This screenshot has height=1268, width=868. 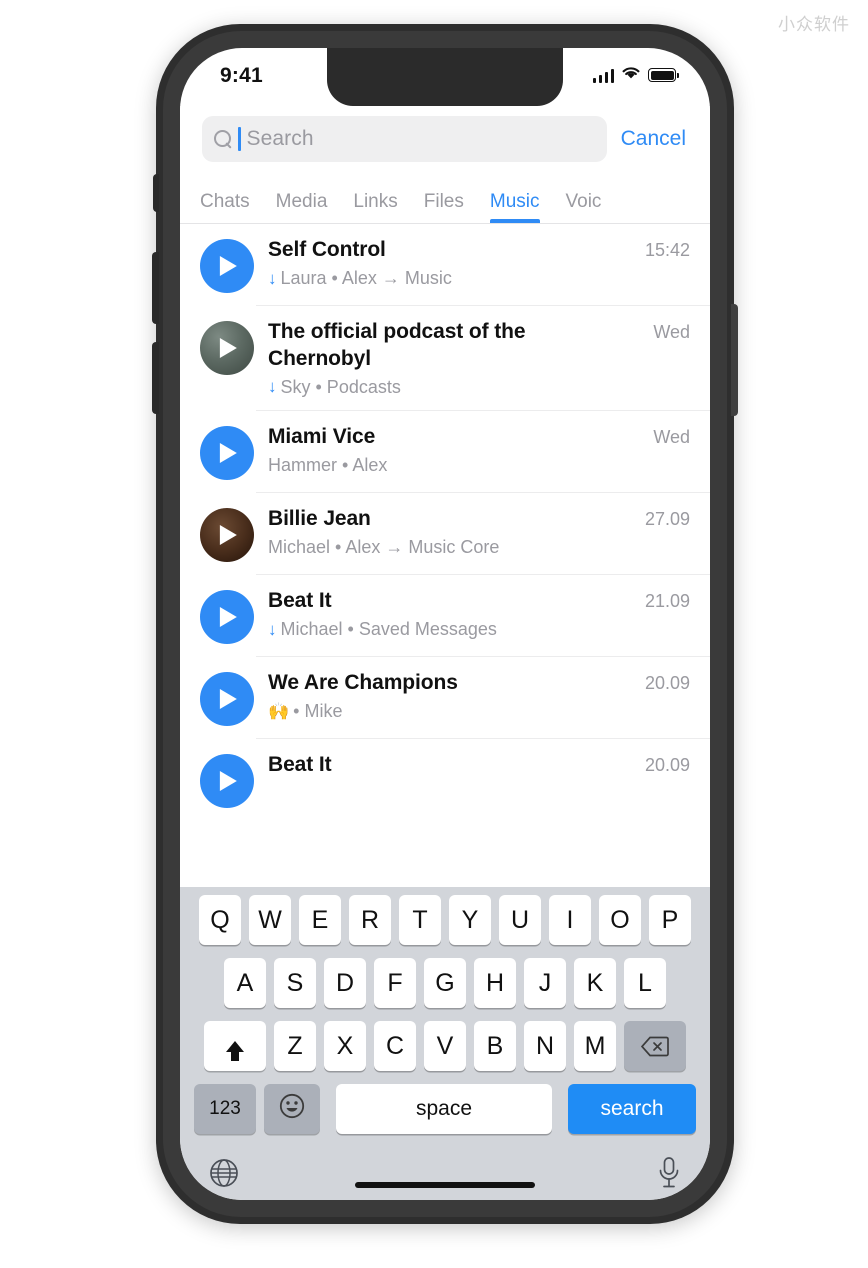 I want to click on backspace-icon, so click(x=655, y=1046).